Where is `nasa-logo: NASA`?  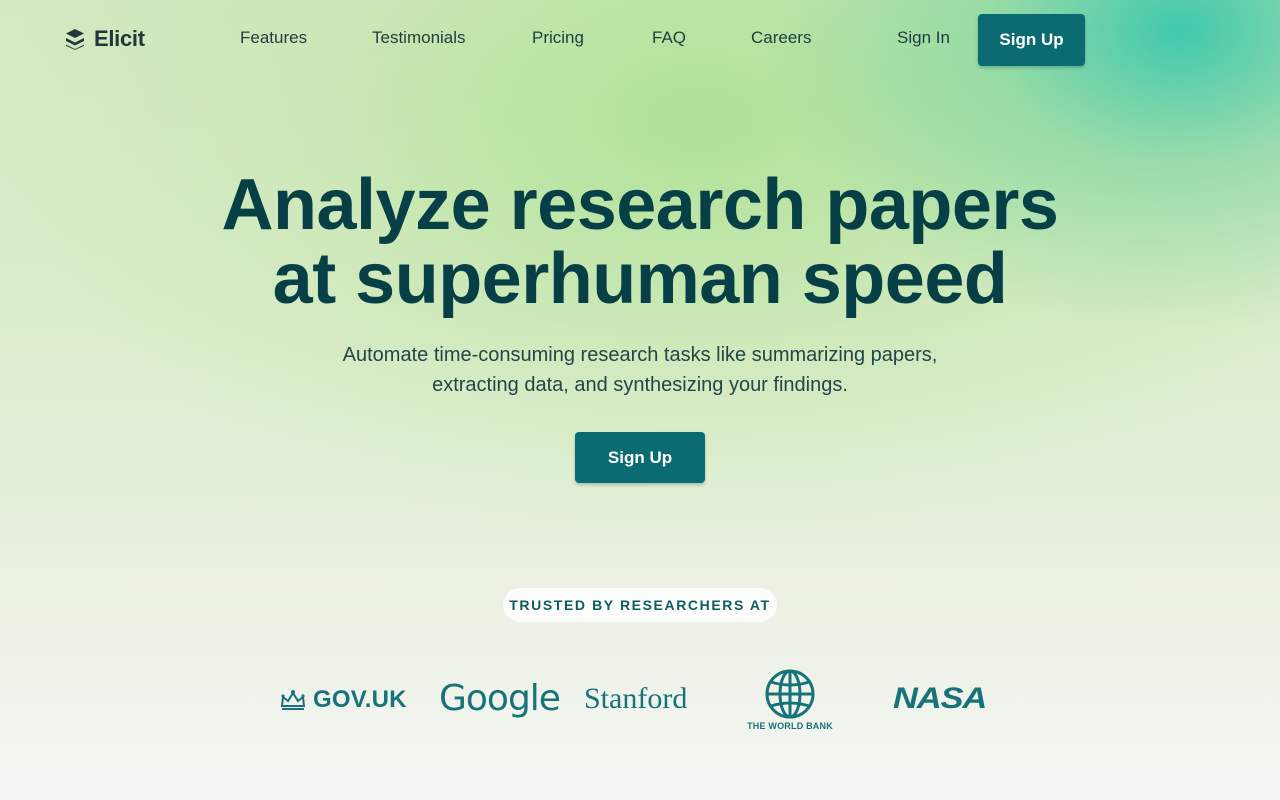 nasa-logo: NASA is located at coordinates (940, 699).